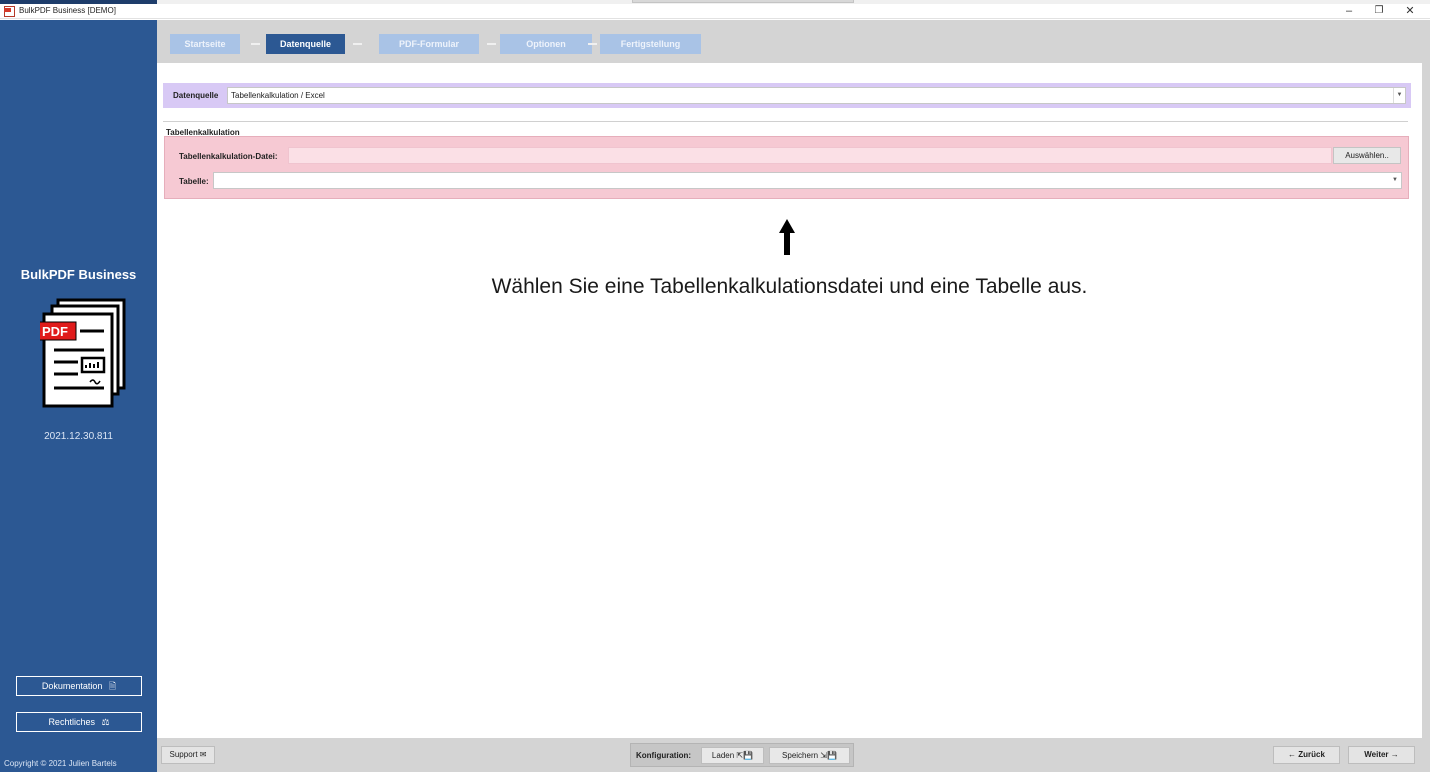  I want to click on load-config-button: Laden ⇱💾, so click(732, 755).